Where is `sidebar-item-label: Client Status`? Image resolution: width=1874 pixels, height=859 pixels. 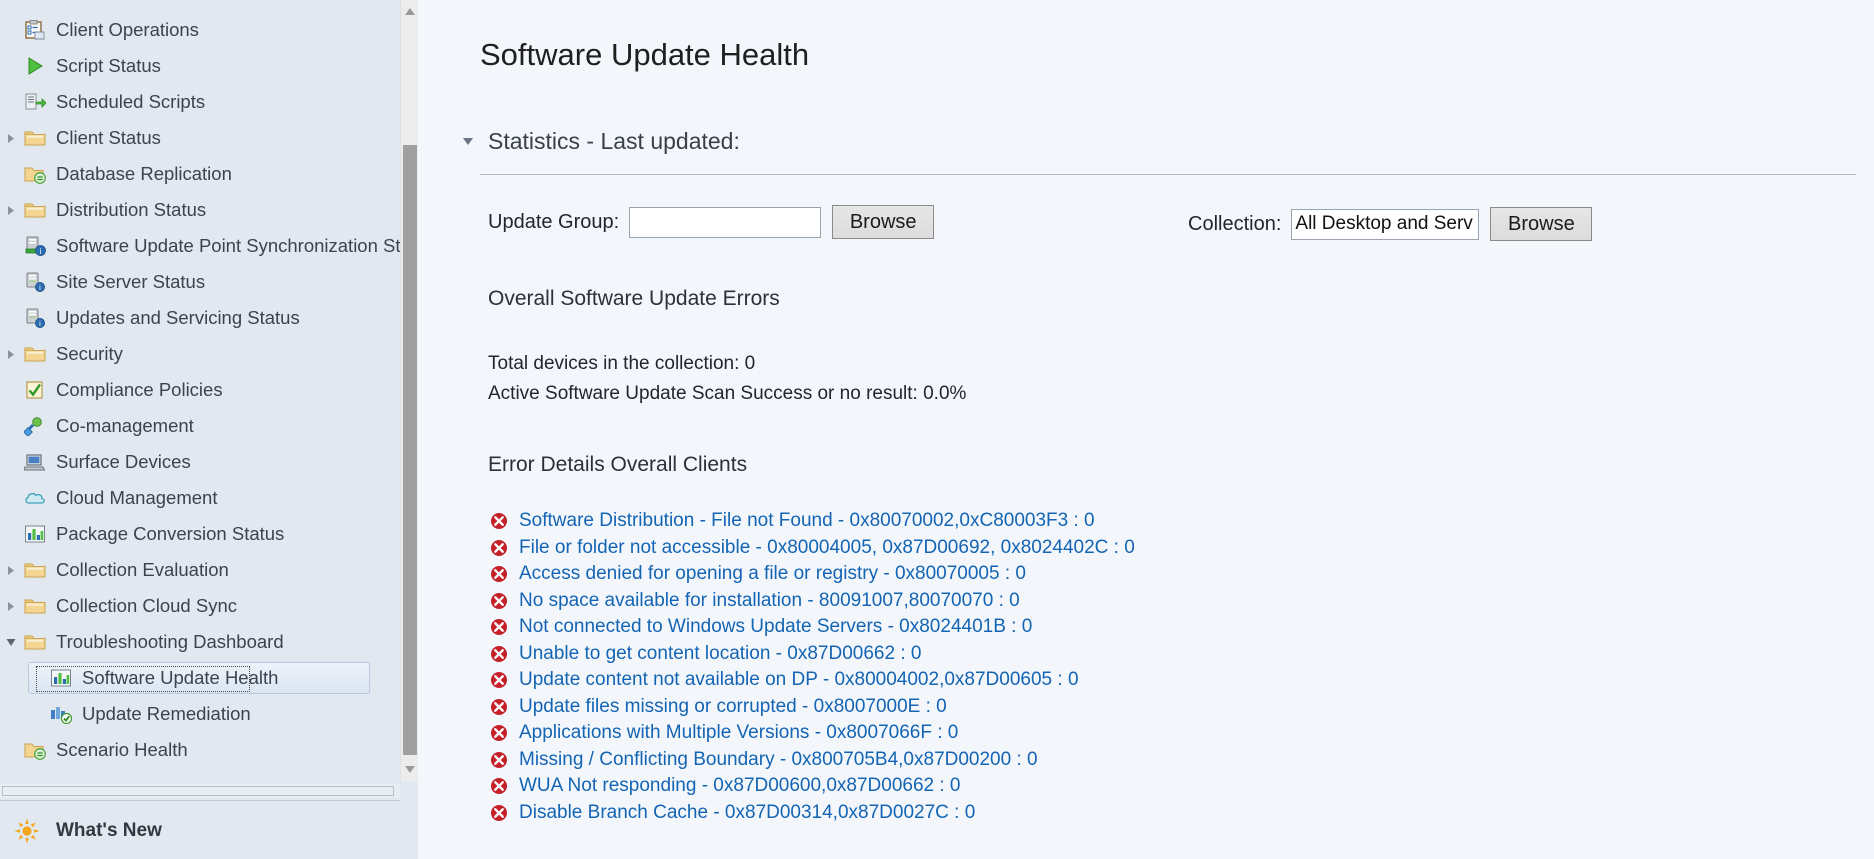 sidebar-item-label: Client Status is located at coordinates (108, 137).